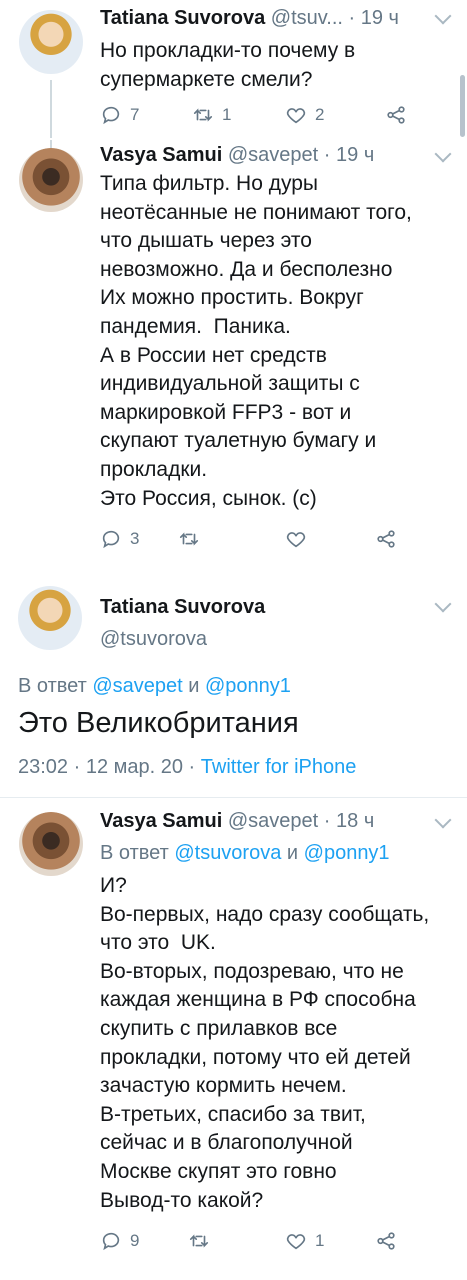 The image size is (467, 1280). Describe the element at coordinates (260, 1245) in the screenshot. I see `tweet-actions: 9 1` at that location.